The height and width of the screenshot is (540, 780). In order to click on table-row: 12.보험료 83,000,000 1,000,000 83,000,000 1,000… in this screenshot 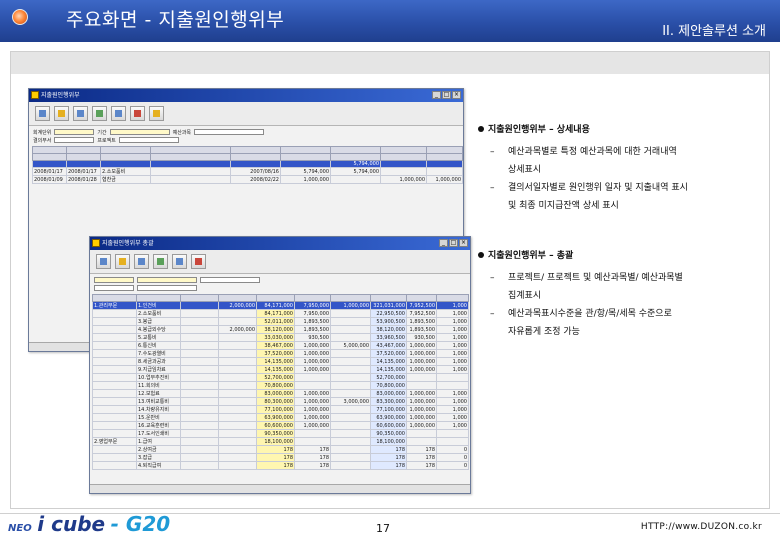, I will do `click(280, 393)`.